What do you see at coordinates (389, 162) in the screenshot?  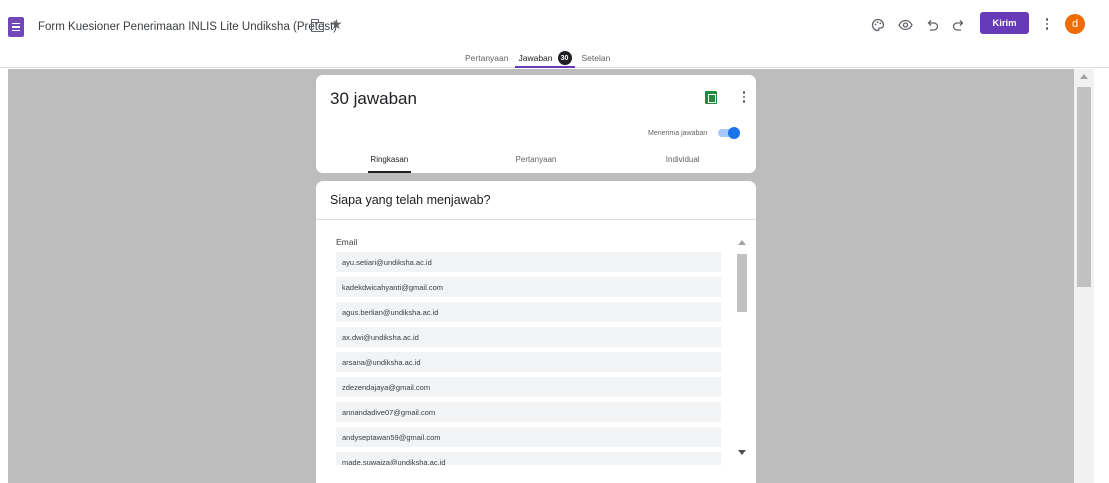 I see `subtab-summary: Ringkasan` at bounding box center [389, 162].